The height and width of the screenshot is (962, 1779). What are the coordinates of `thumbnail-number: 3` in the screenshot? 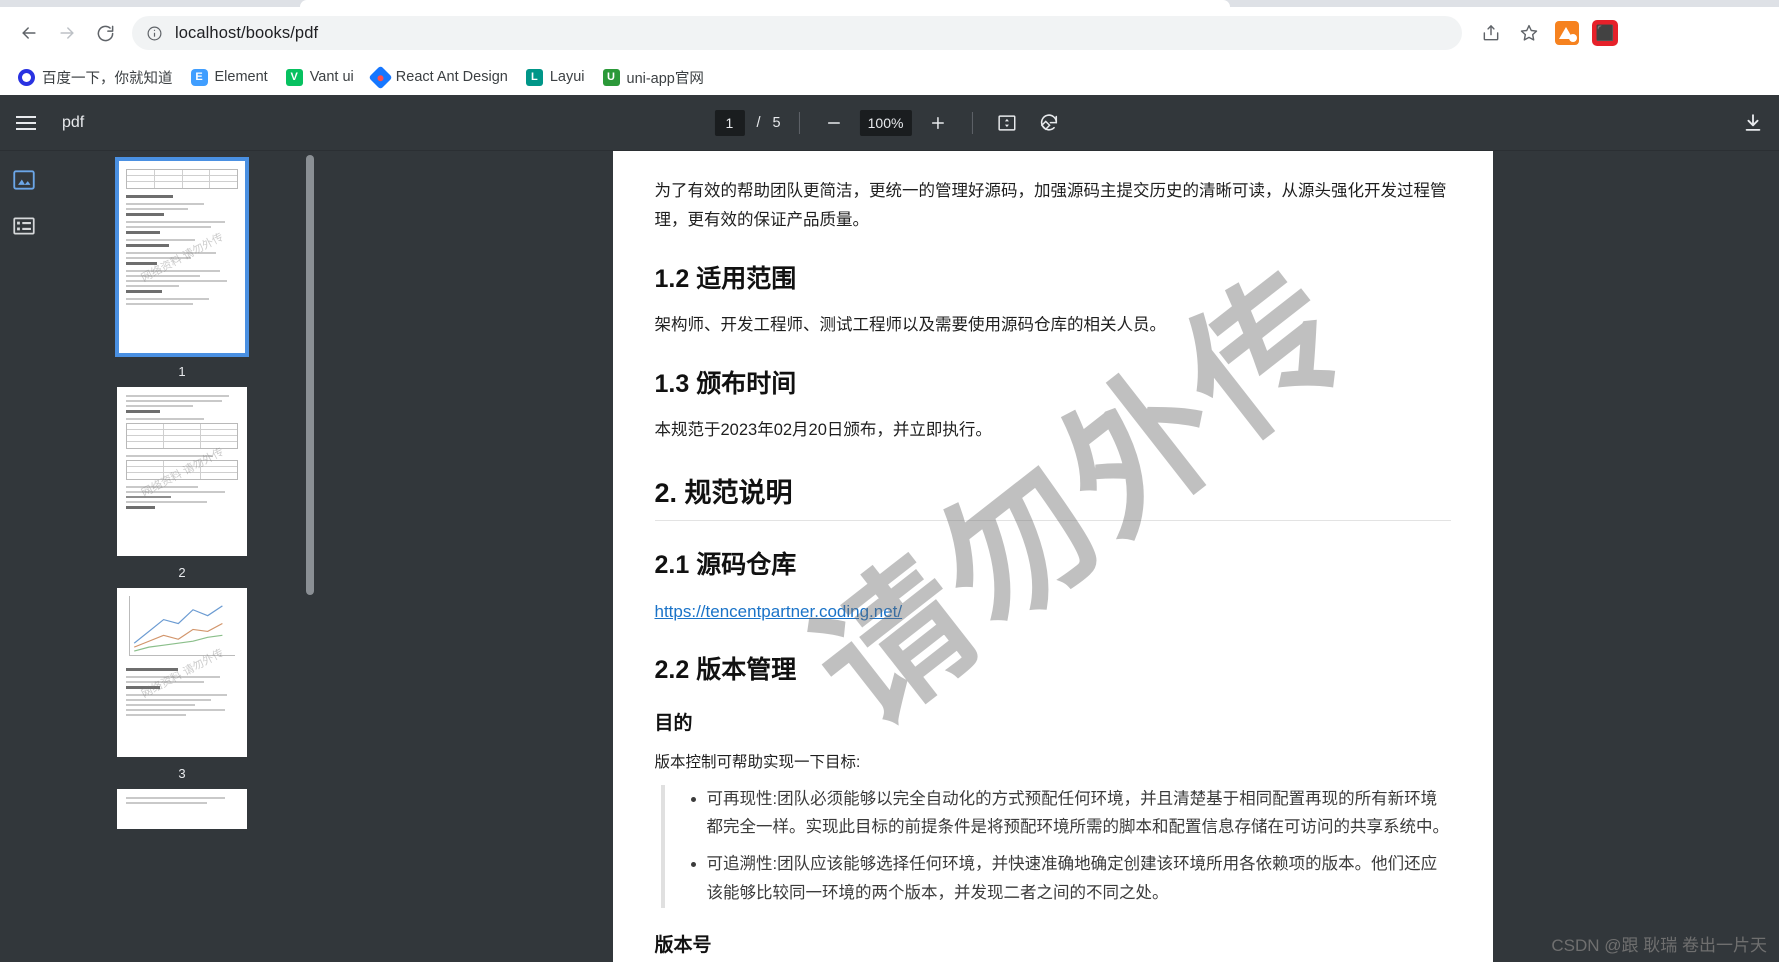 It's located at (182, 773).